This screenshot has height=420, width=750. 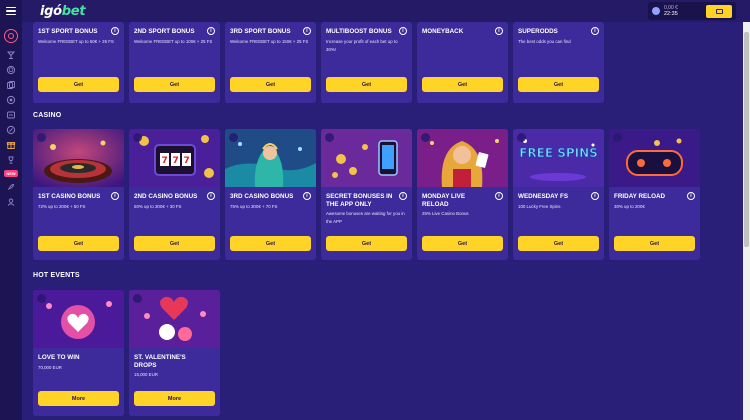 What do you see at coordinates (73, 11) in the screenshot?
I see `logo-text-bet: bet` at bounding box center [73, 11].